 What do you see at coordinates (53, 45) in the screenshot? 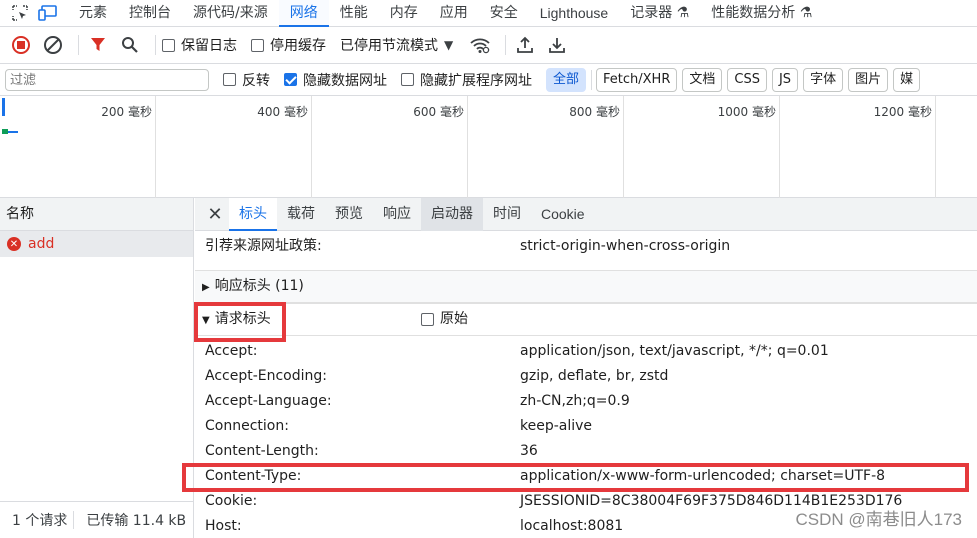
I see `clear-icon` at bounding box center [53, 45].